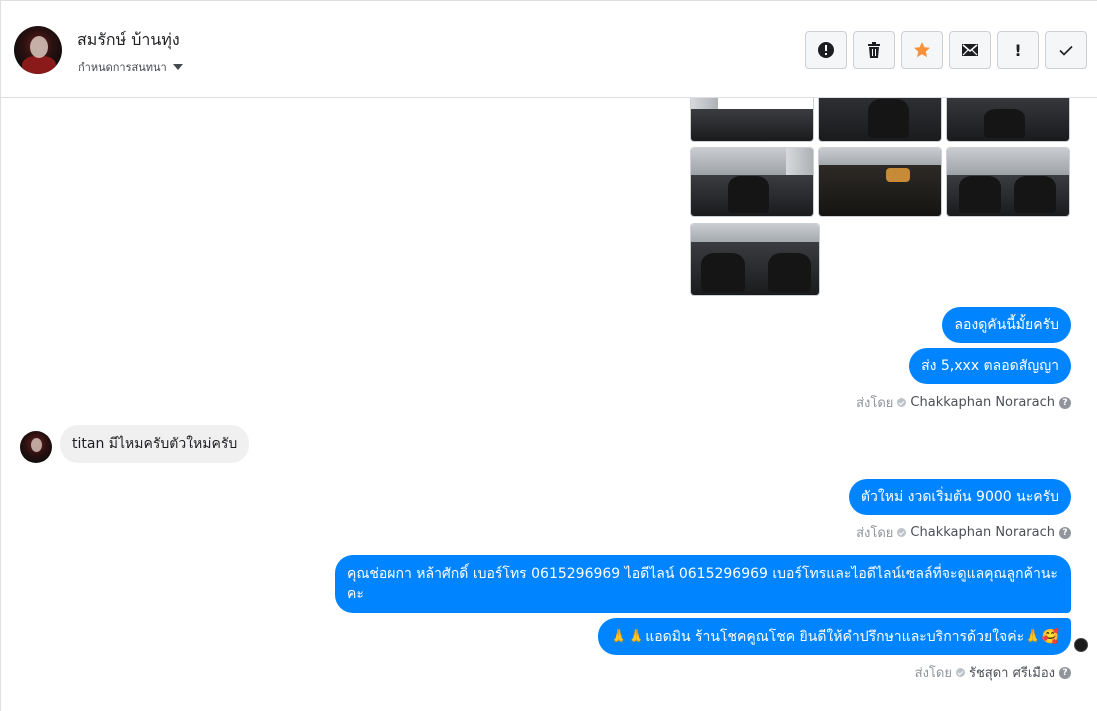 This screenshot has width=1097, height=711. Describe the element at coordinates (1081, 645) in the screenshot. I see `seen-indicator` at that location.